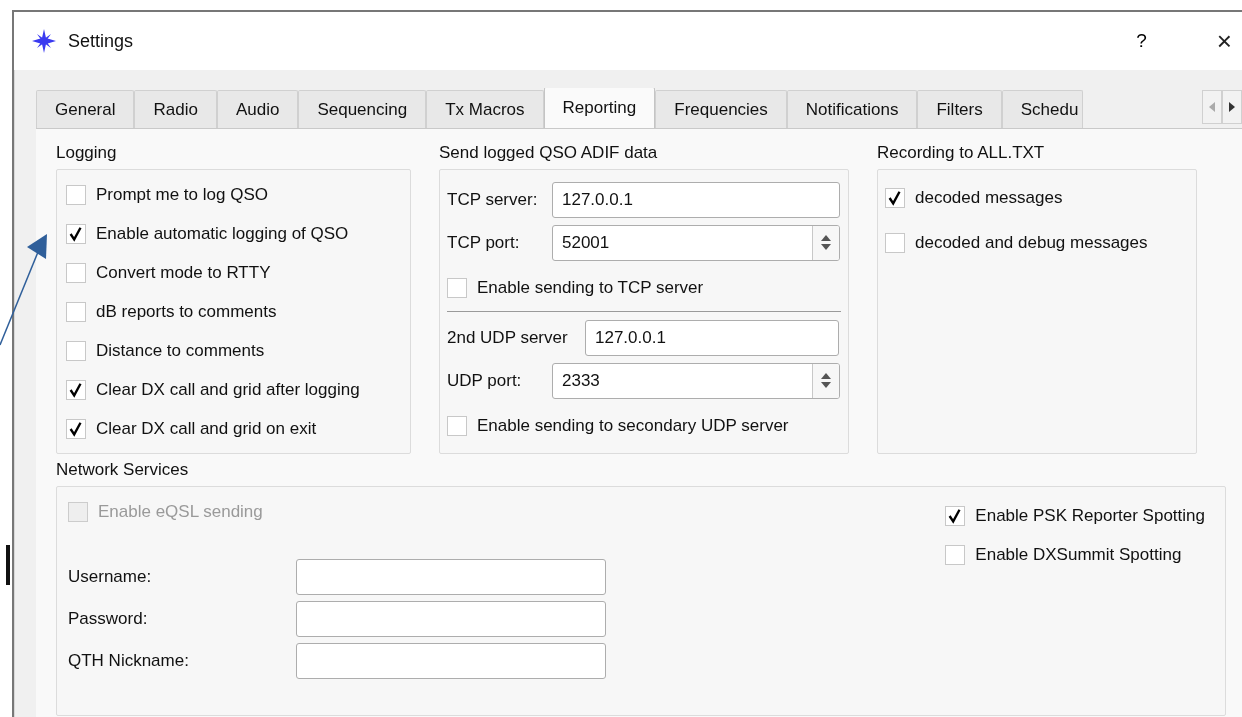 This screenshot has width=1242, height=717. What do you see at coordinates (633, 425) in the screenshot?
I see `checkbox-label: Enable sending to secondary UDP server` at bounding box center [633, 425].